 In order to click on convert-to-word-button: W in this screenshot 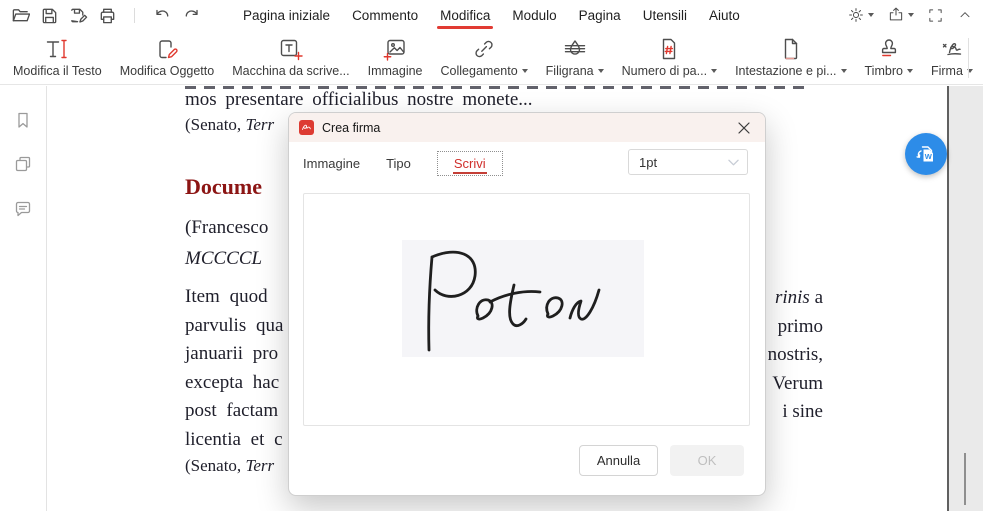, I will do `click(926, 154)`.